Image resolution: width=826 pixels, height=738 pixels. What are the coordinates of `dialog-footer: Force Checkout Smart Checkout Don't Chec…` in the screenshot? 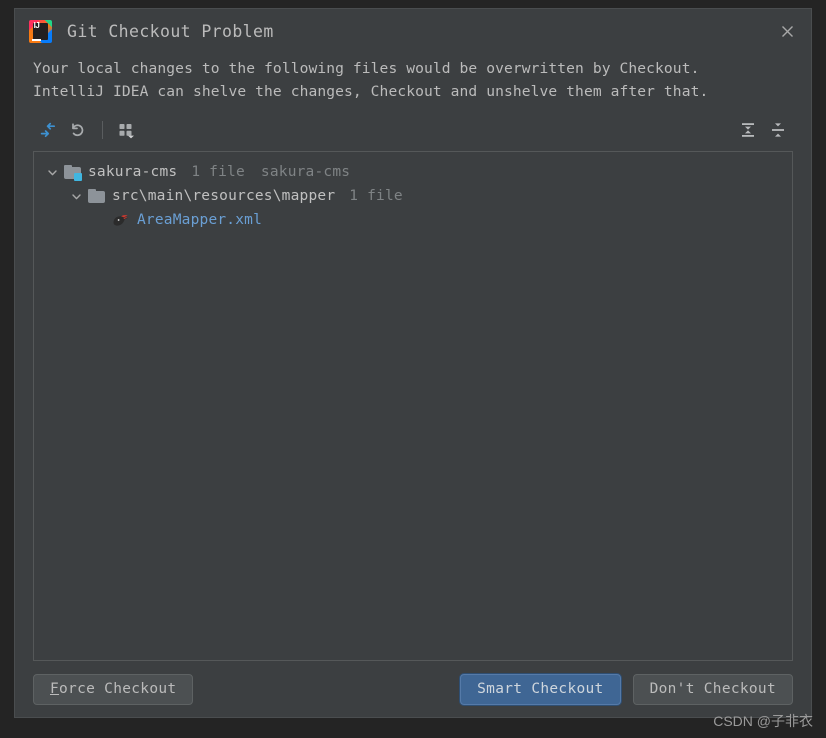 It's located at (413, 689).